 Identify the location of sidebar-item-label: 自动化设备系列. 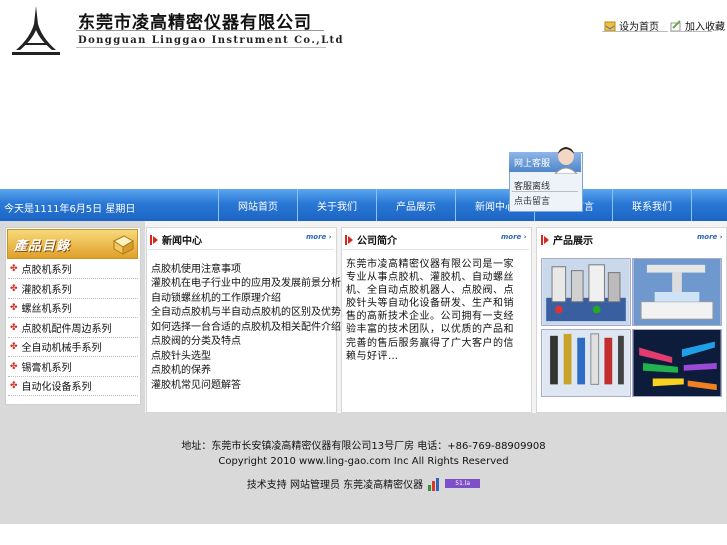
(56, 387).